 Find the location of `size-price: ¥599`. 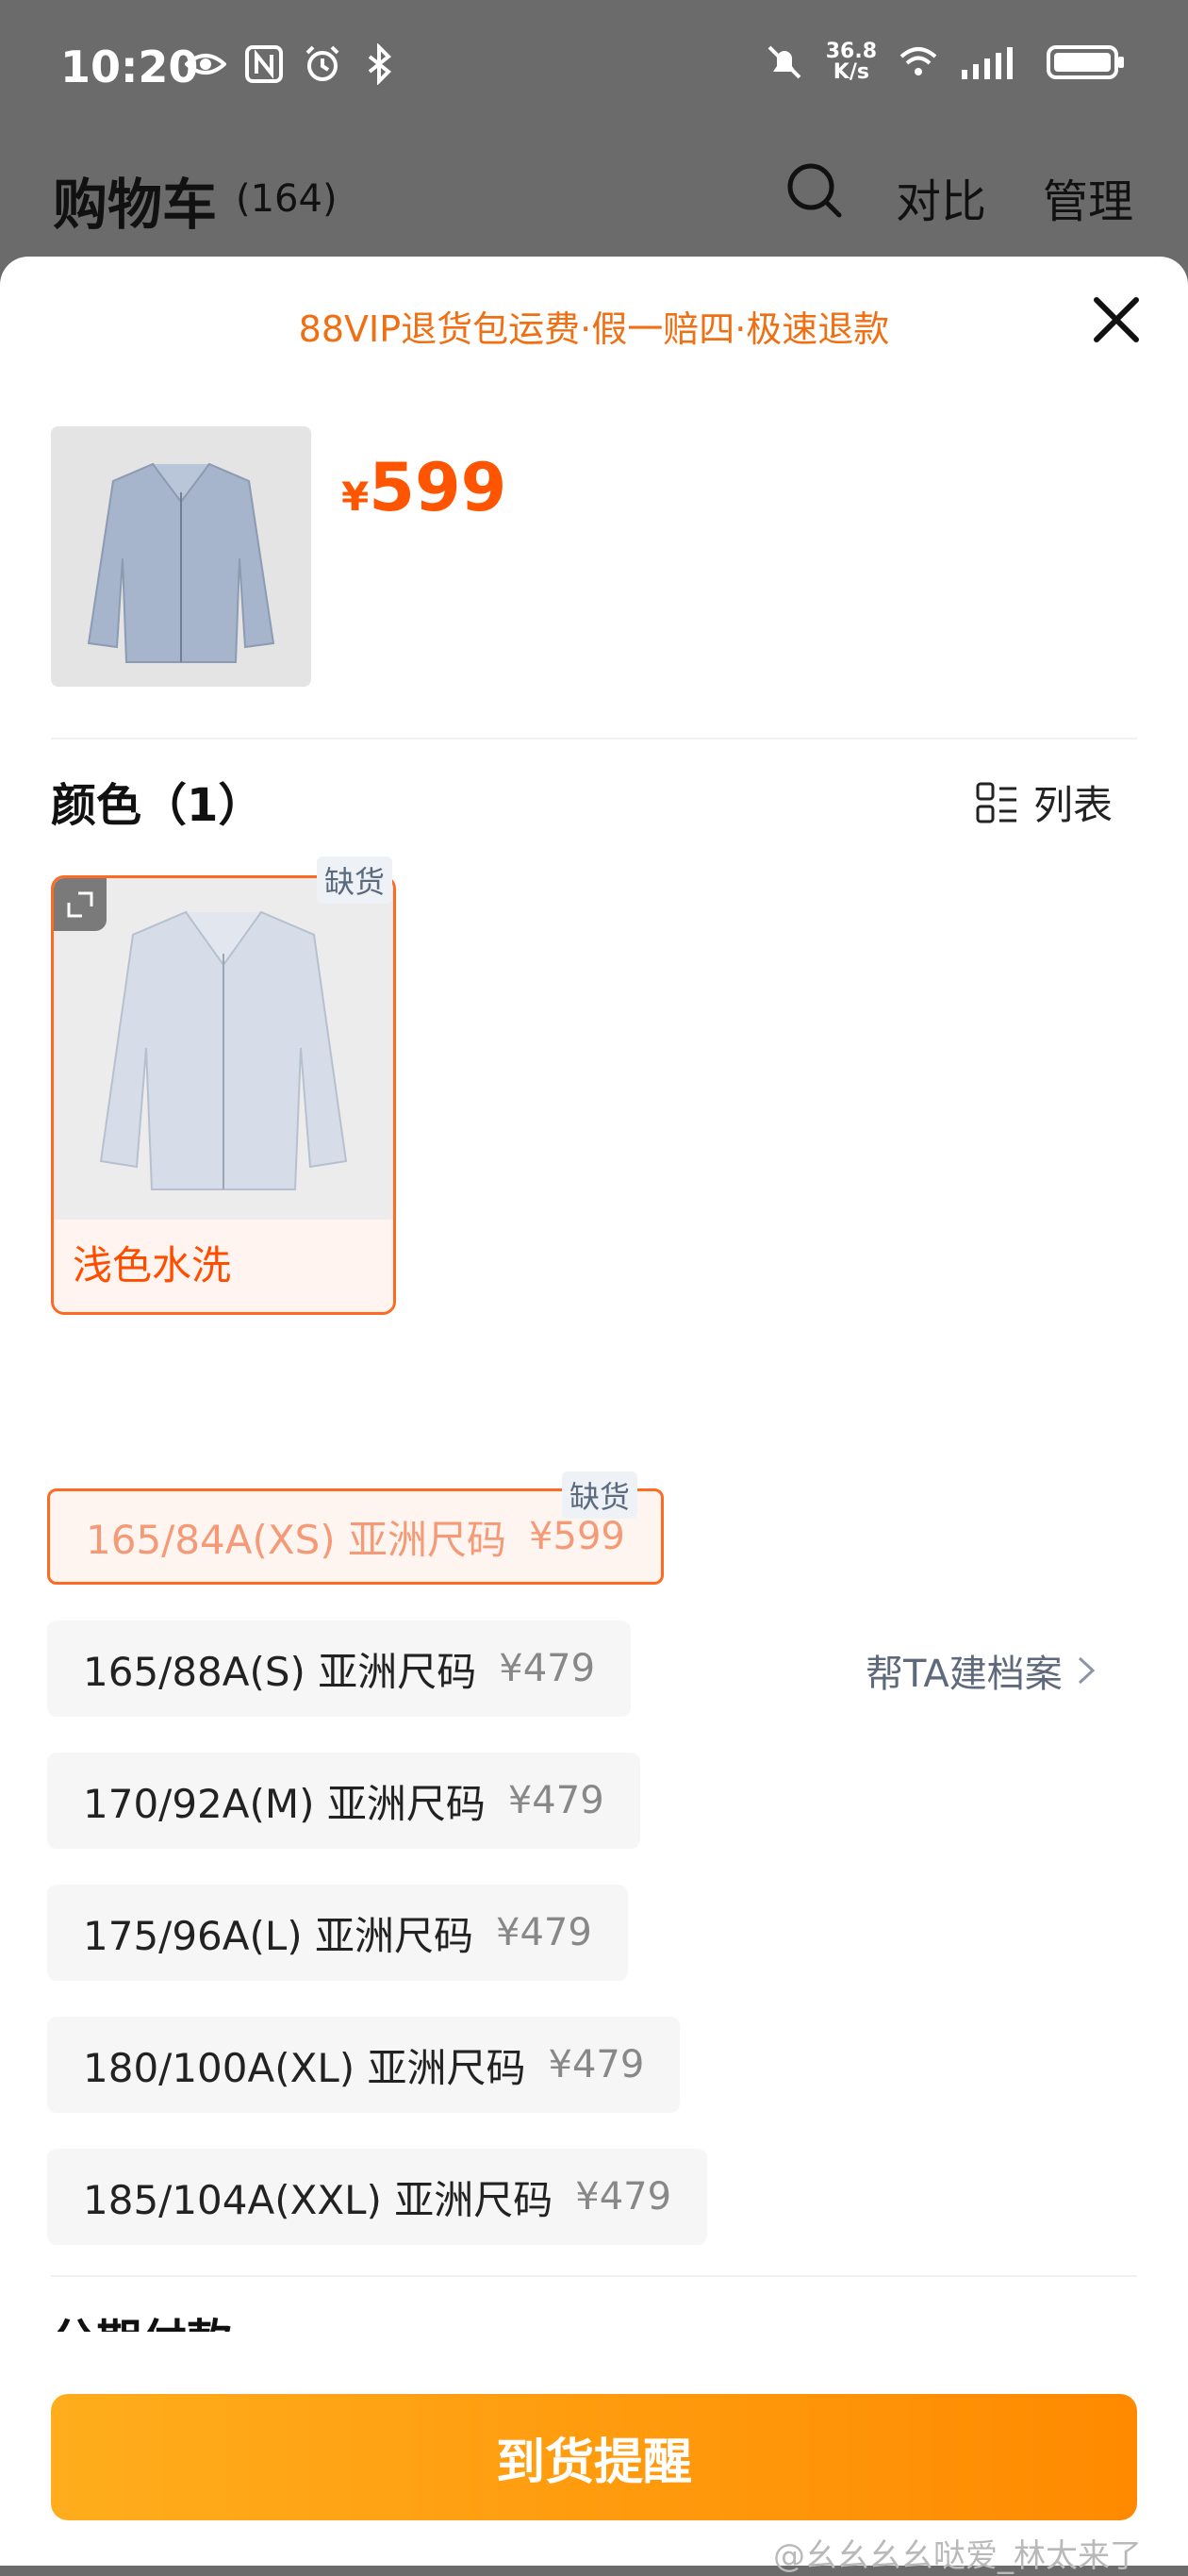

size-price: ¥599 is located at coordinates (577, 1536).